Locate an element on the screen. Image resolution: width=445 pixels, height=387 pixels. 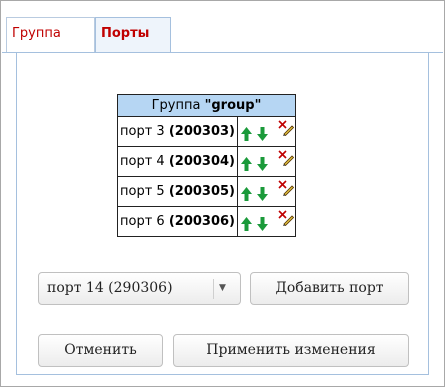
port-label: порт 6 is located at coordinates (142, 221).